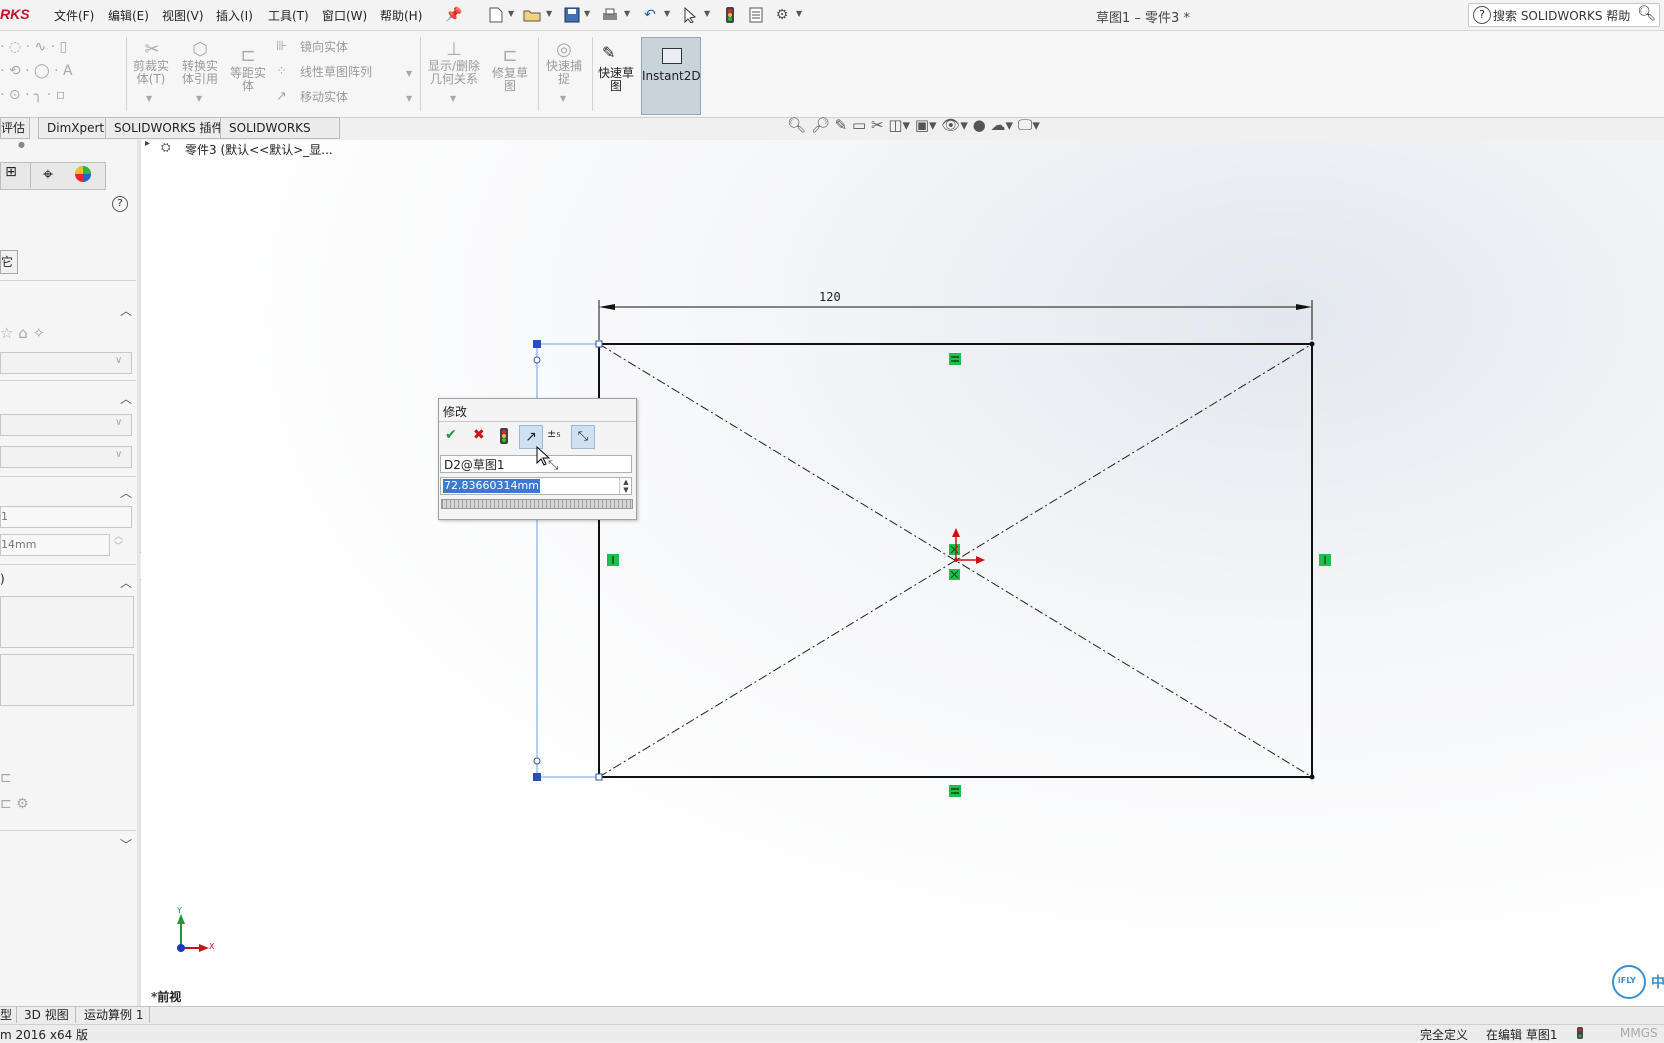 This screenshot has height=1043, width=1664. What do you see at coordinates (536, 486) in the screenshot?
I see `dimension-value-input: 72.83660314mm ▲ ▼` at bounding box center [536, 486].